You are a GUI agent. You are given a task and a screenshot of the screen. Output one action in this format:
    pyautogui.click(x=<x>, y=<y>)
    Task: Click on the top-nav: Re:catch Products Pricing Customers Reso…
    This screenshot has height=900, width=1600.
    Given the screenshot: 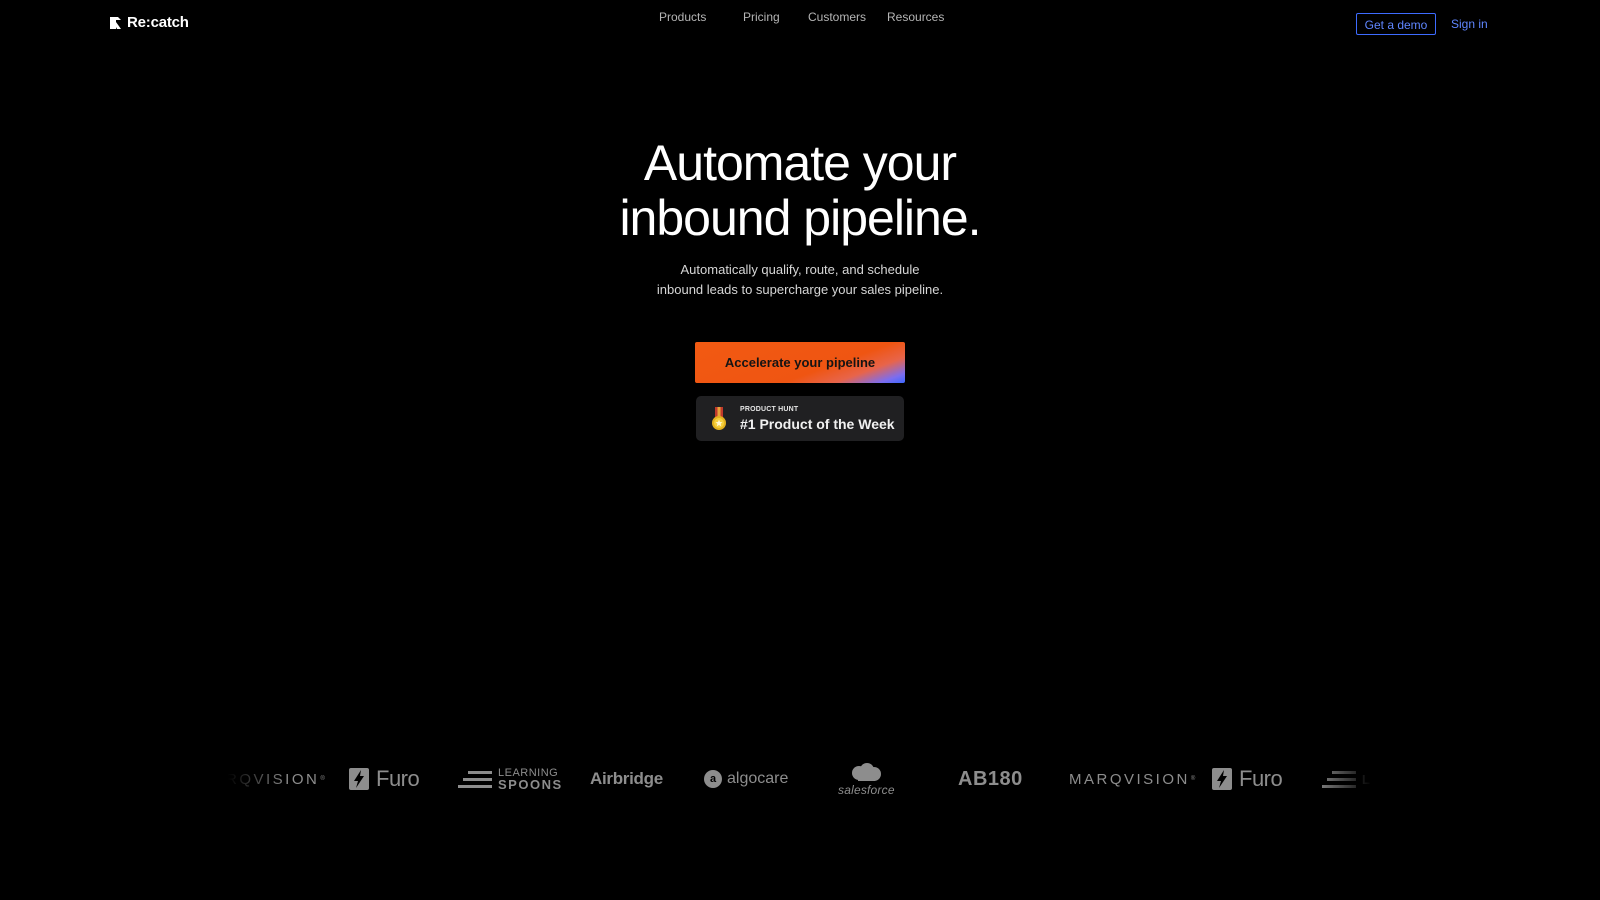 What is the action you would take?
    pyautogui.click(x=800, y=25)
    